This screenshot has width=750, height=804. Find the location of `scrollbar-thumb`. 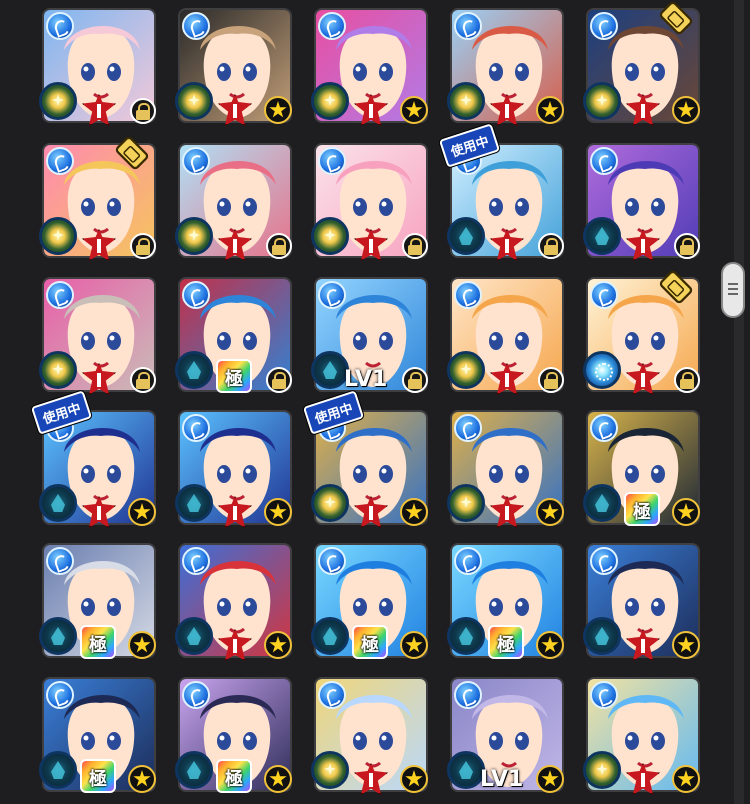

scrollbar-thumb is located at coordinates (733, 290).